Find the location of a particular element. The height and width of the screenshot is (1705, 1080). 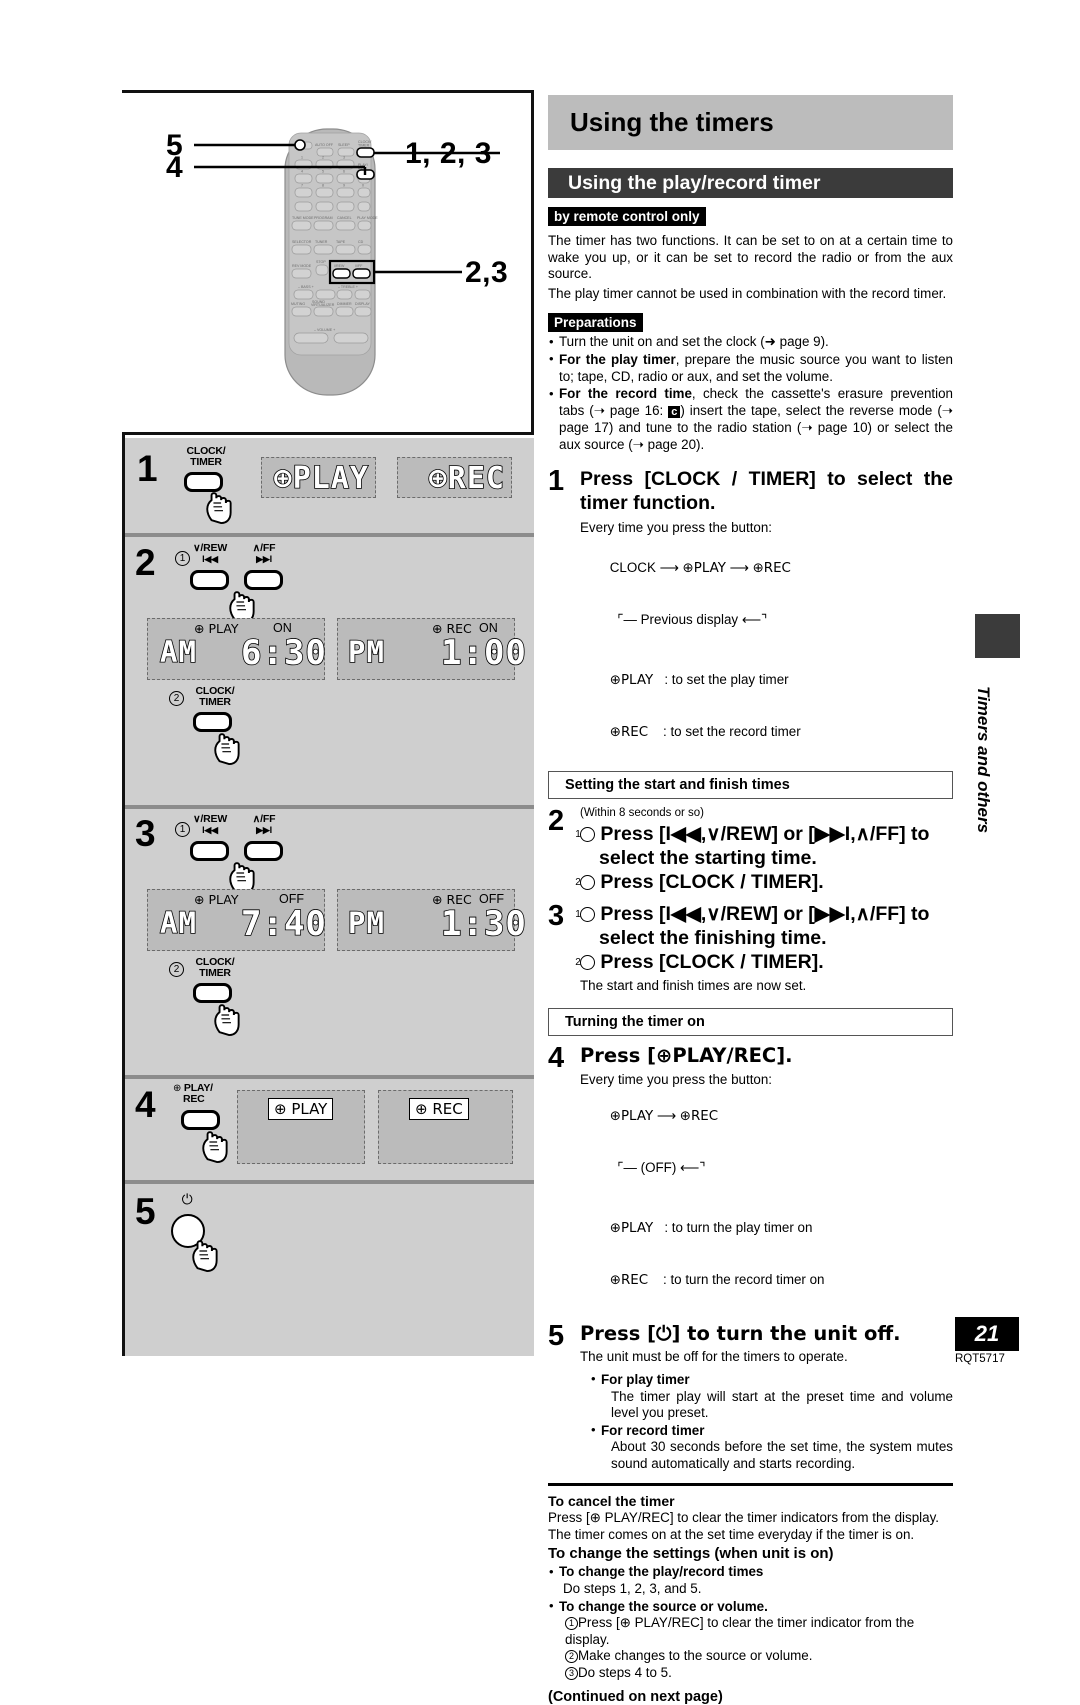

step2-lcd-rec-time: 1:00 is located at coordinates (483, 653).